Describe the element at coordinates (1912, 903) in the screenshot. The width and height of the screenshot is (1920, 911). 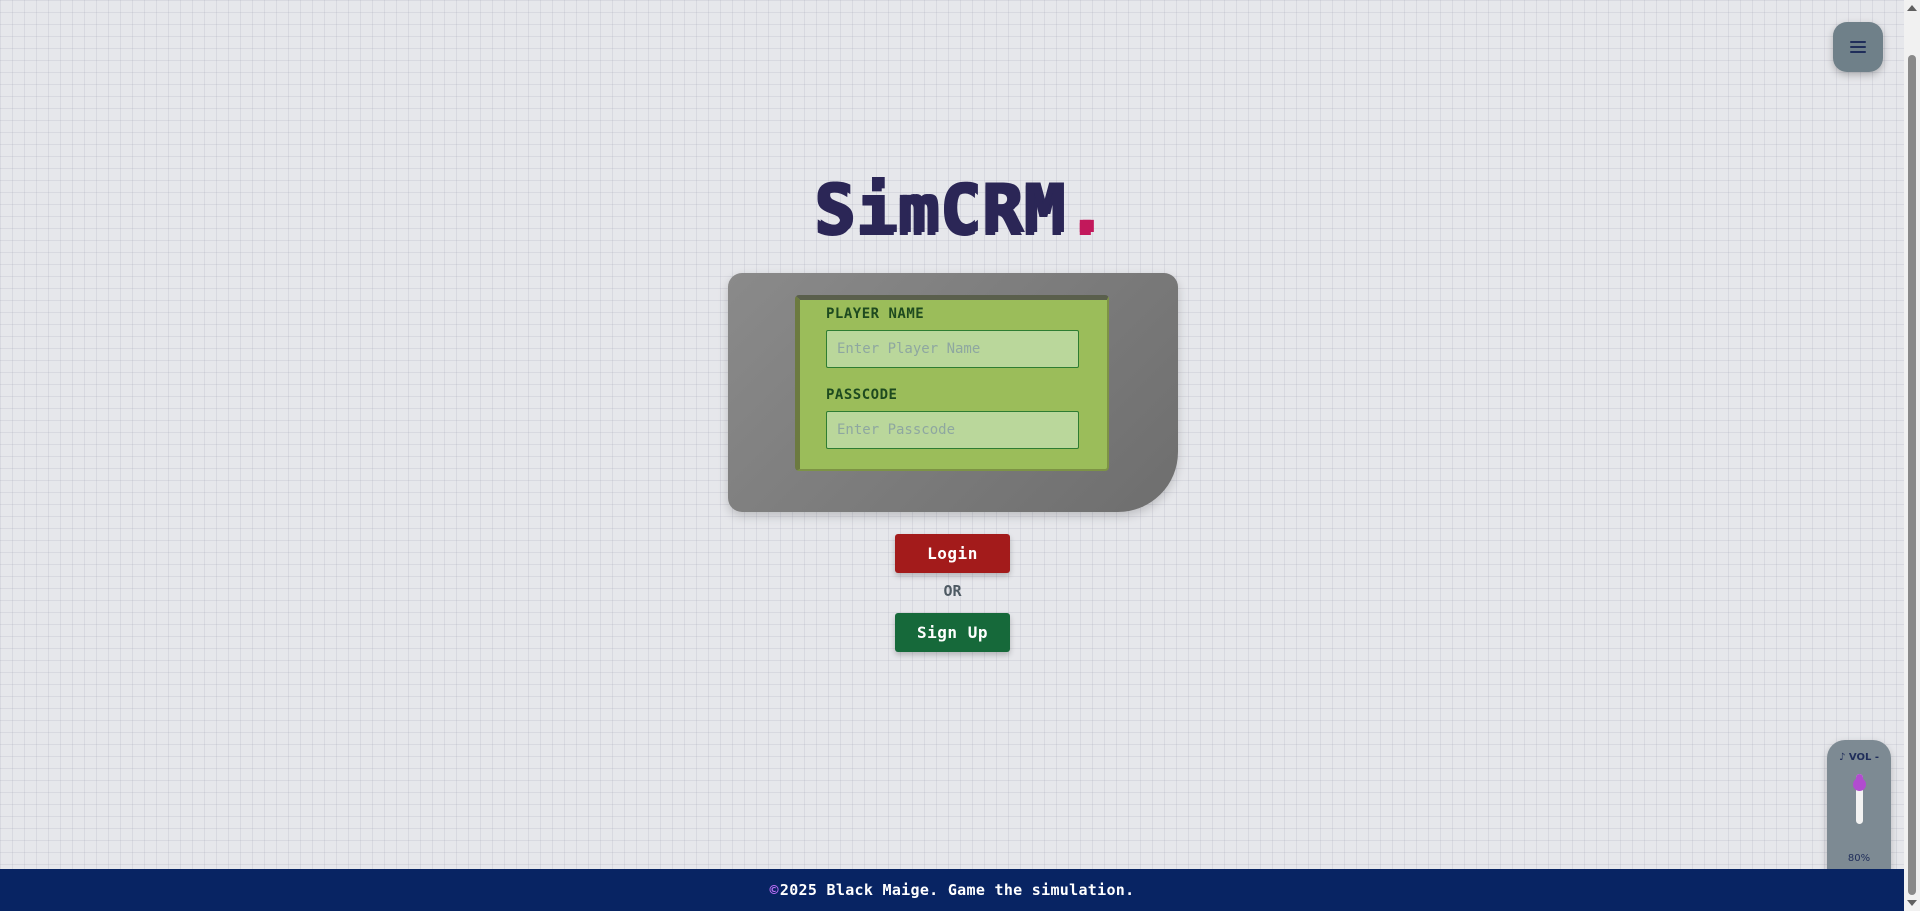
I see `scroll-down-arrow-icon` at that location.